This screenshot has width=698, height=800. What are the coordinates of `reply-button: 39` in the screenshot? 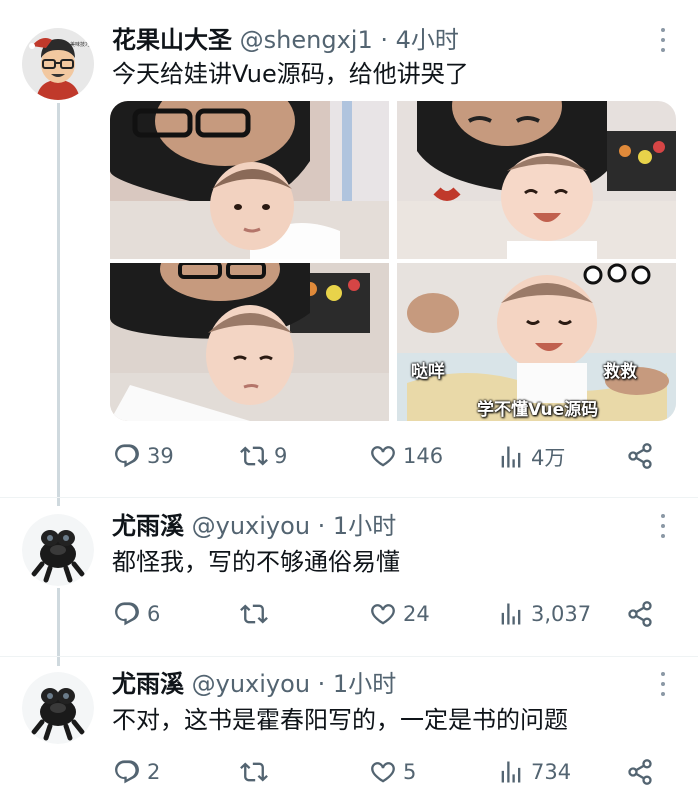 It's located at (143, 456).